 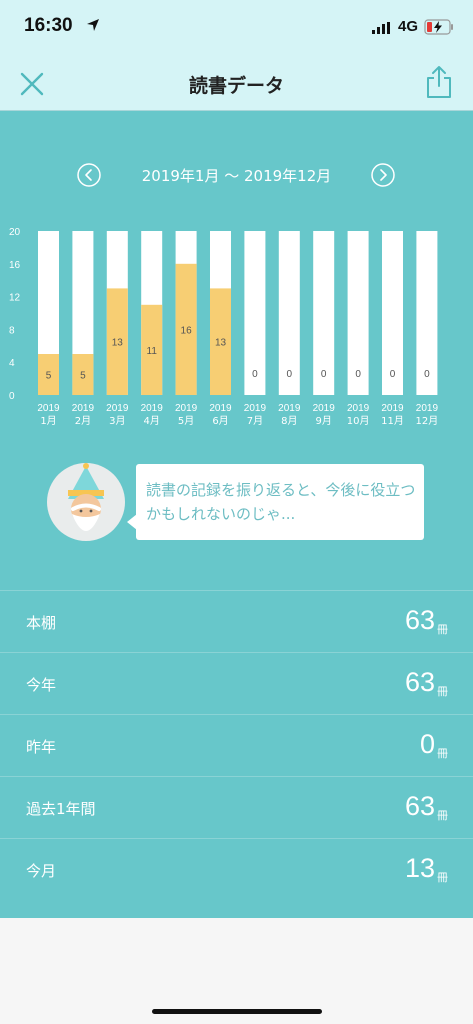 I want to click on home-indicator, so click(x=237, y=1011).